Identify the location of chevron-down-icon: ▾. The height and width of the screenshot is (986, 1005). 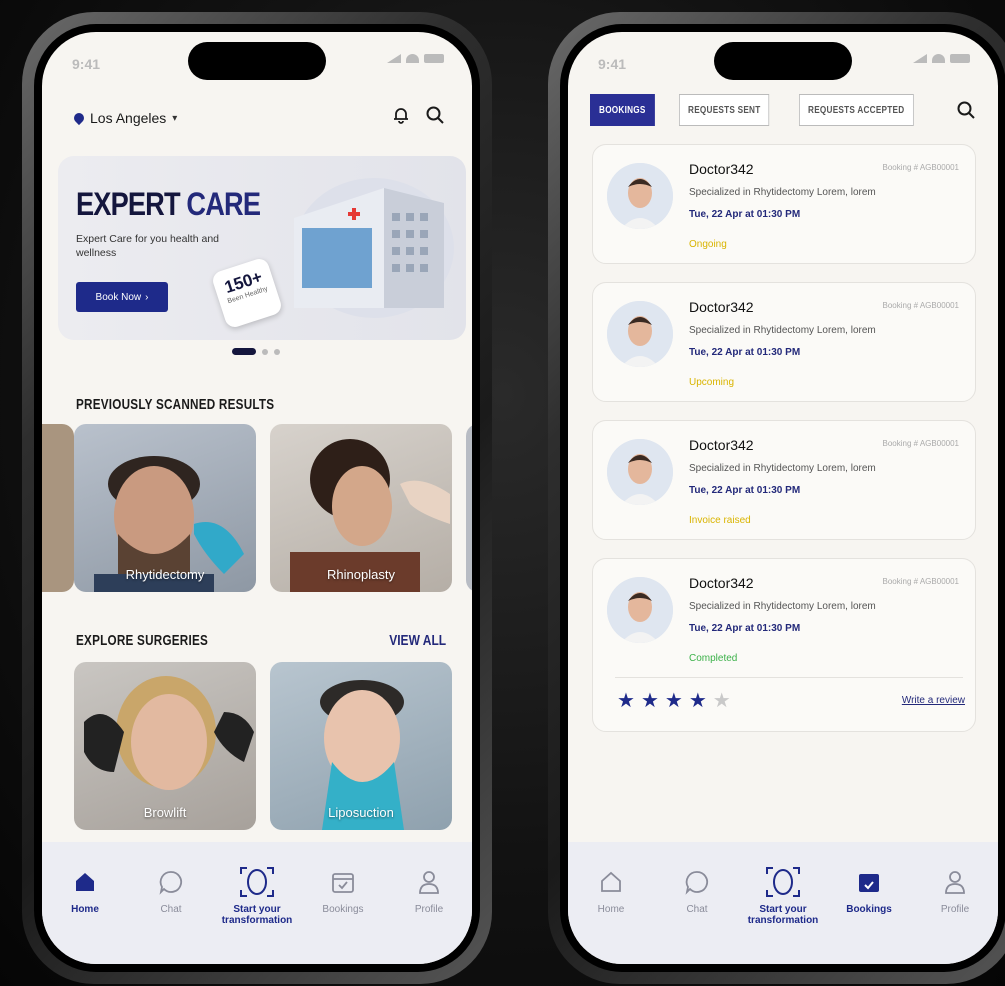
(175, 118).